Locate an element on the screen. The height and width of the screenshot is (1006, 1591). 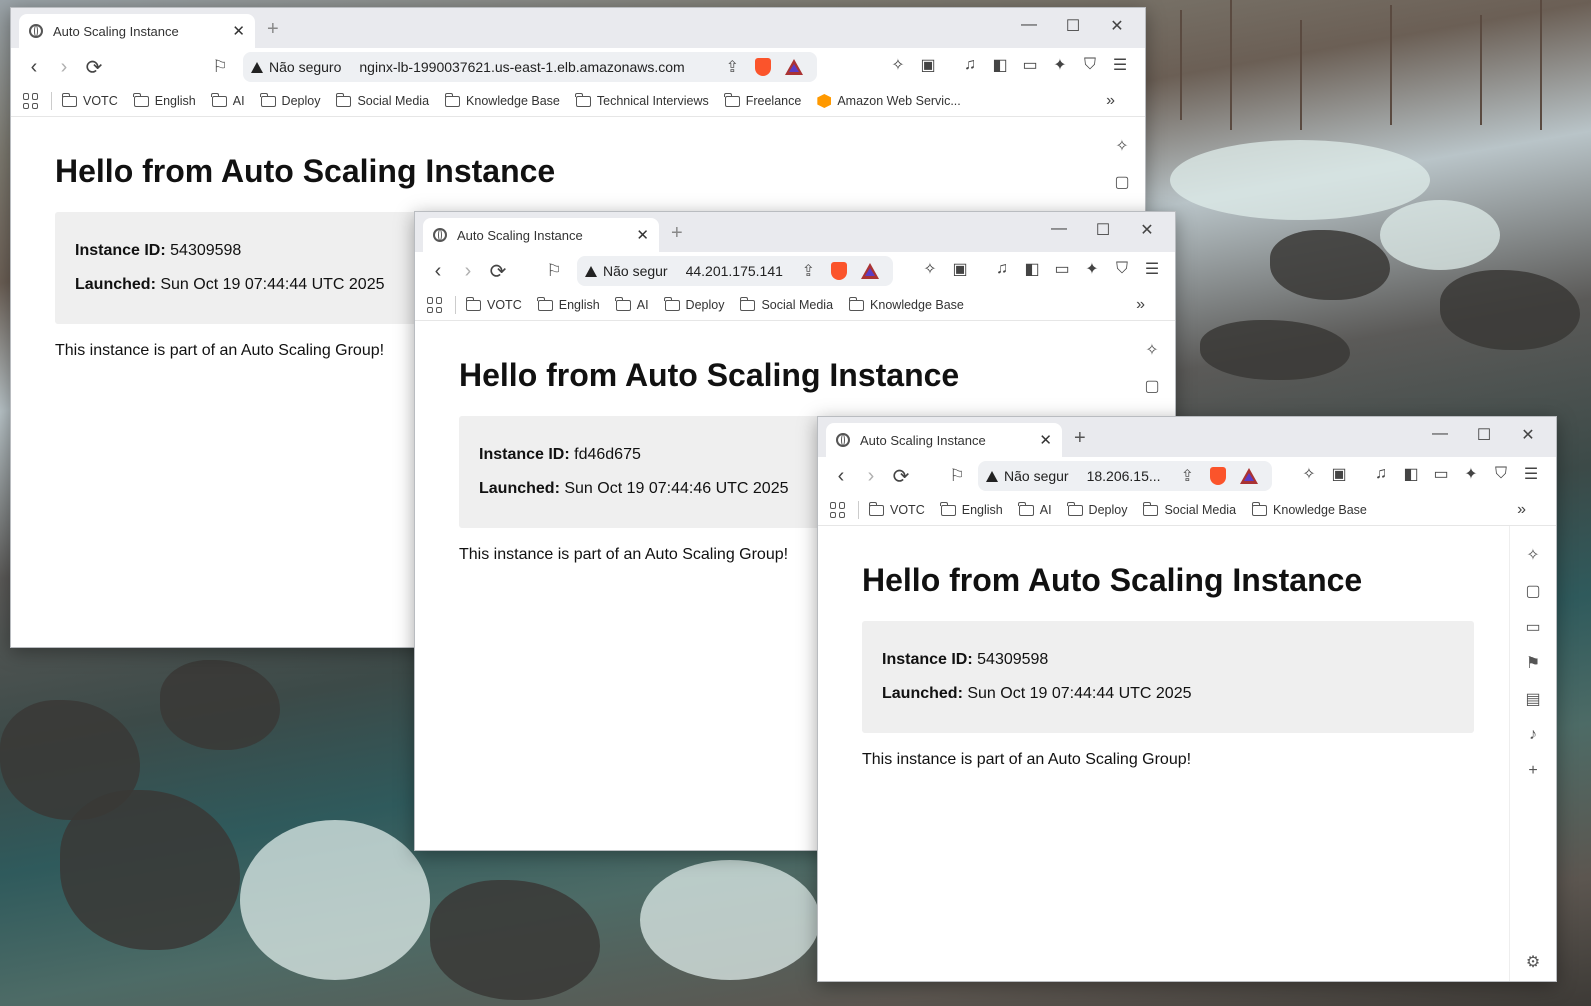
bookmark-technical-interviews: Technical Interviews is located at coordinates (642, 100).